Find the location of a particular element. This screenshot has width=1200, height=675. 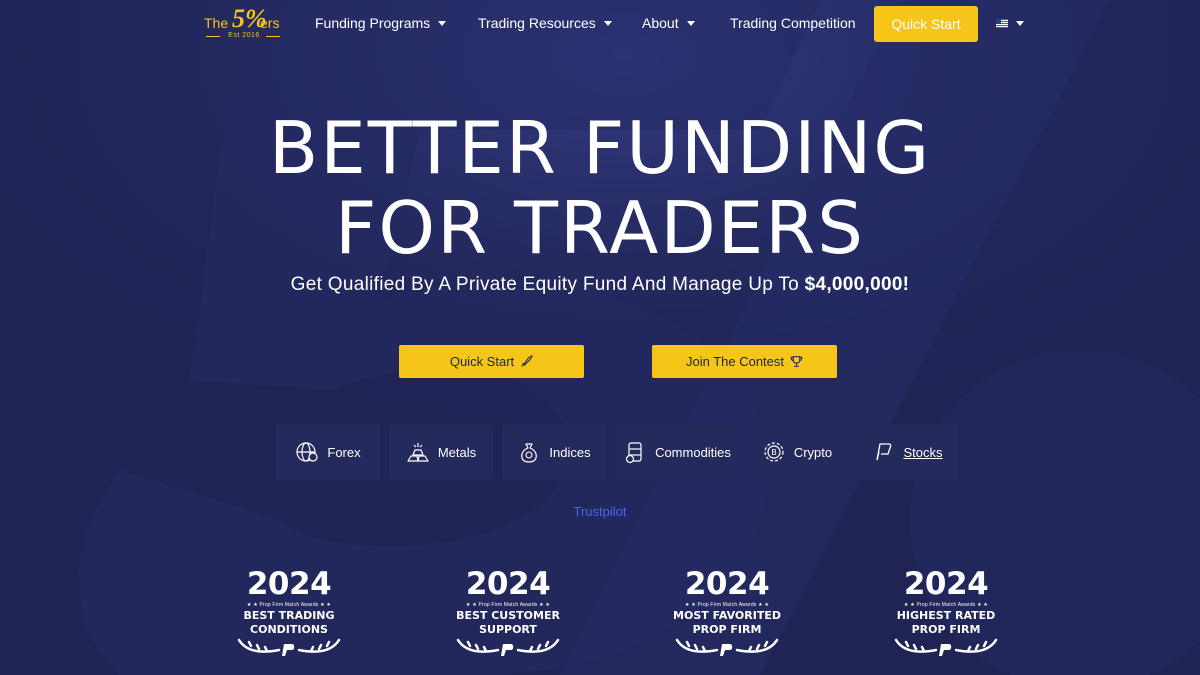

market-metals: Metals is located at coordinates (441, 452).